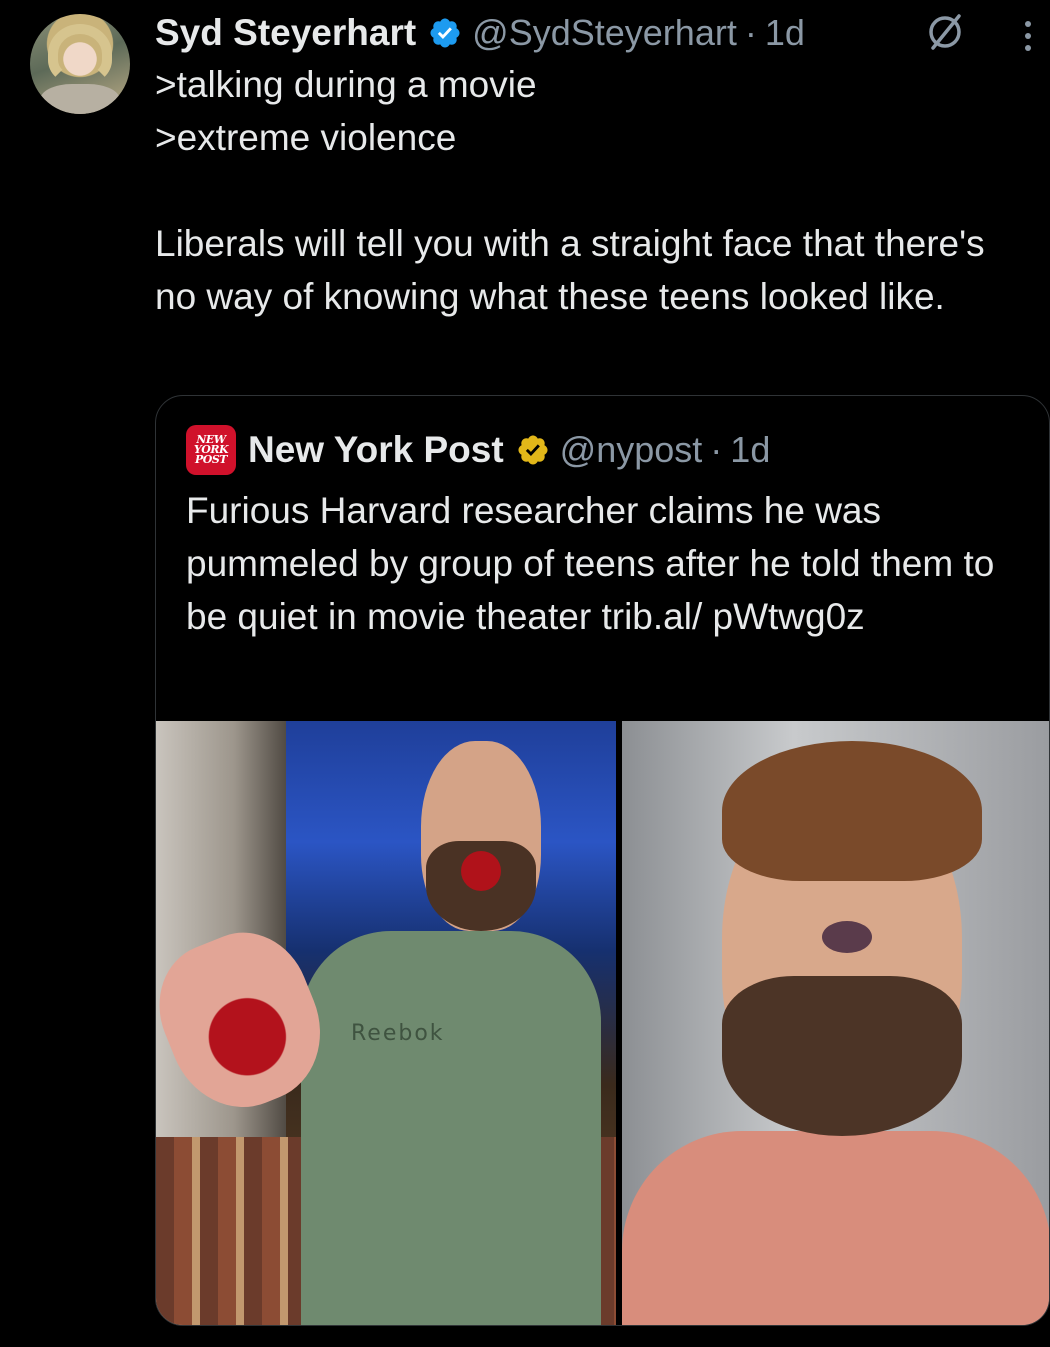 The width and height of the screenshot is (1050, 1347). I want to click on shirt-logo-text: Reebok, so click(398, 1033).